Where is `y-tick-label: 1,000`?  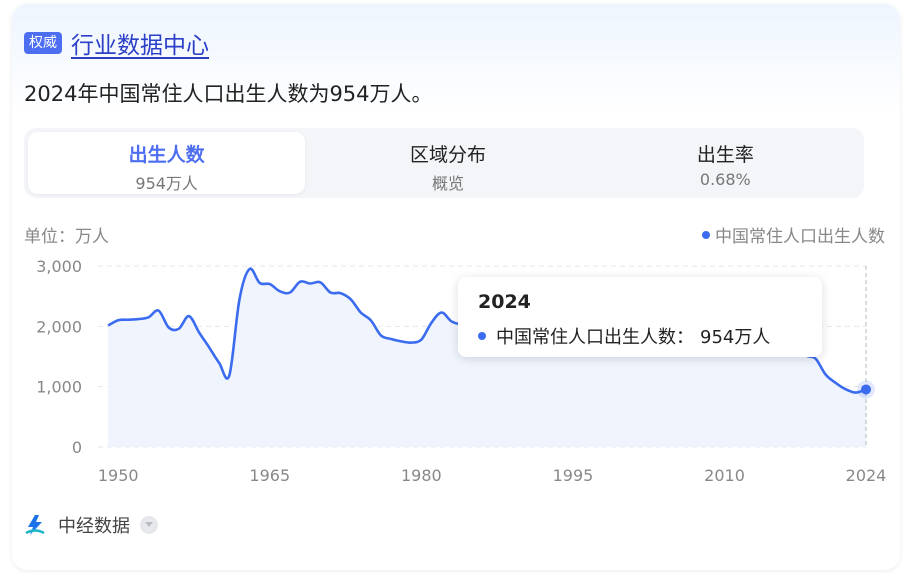 y-tick-label: 1,000 is located at coordinates (59, 387).